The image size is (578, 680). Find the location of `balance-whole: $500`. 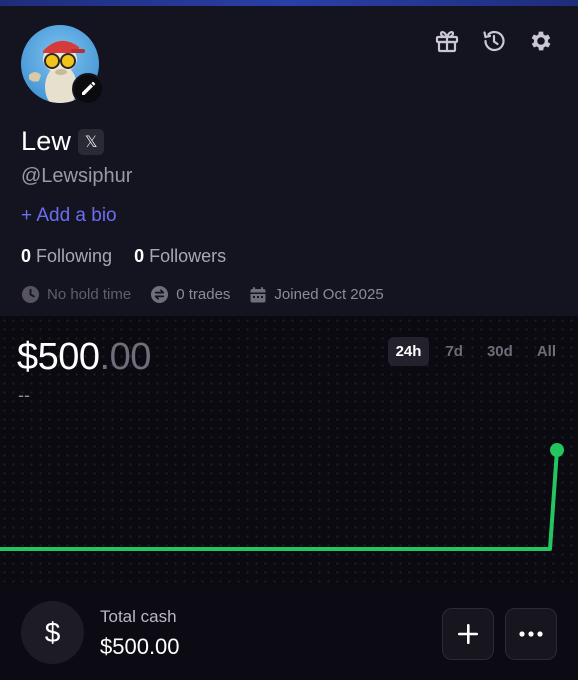

balance-whole: $500 is located at coordinates (58, 357).